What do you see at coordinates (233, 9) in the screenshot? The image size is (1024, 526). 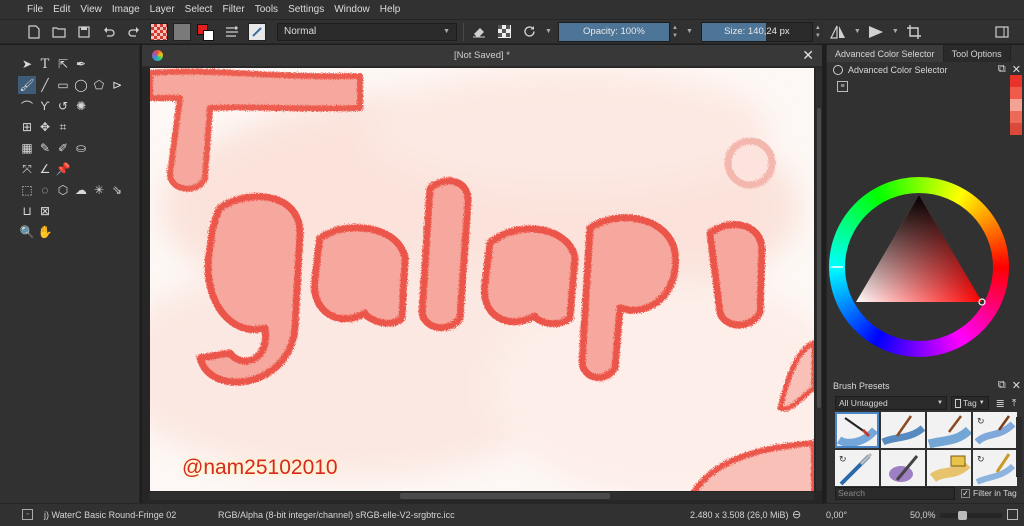 I see `menu-filter: Filter` at bounding box center [233, 9].